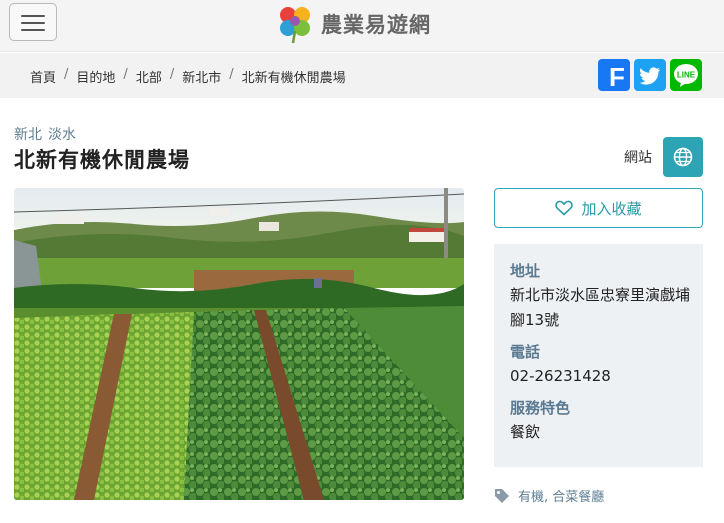  Describe the element at coordinates (611, 208) in the screenshot. I see `add-to-favorites-label: 加入收藏` at that location.